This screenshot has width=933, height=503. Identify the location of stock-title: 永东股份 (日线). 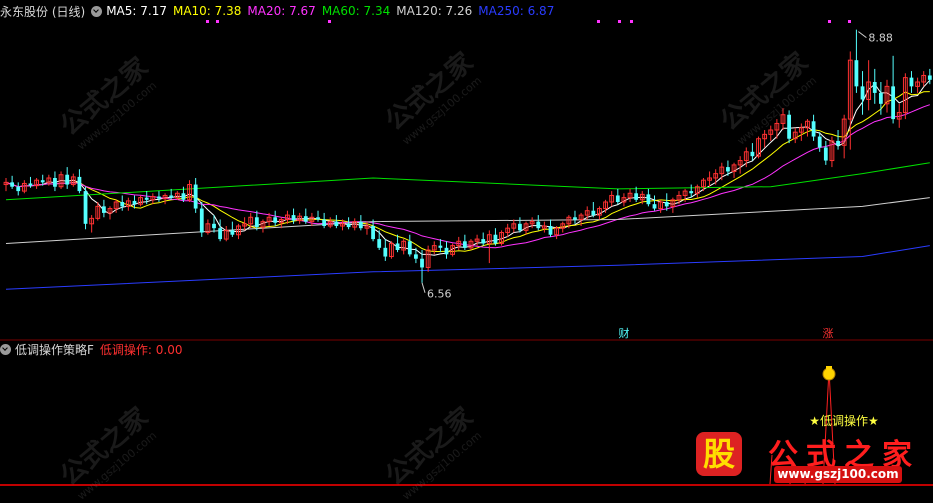
(42, 11).